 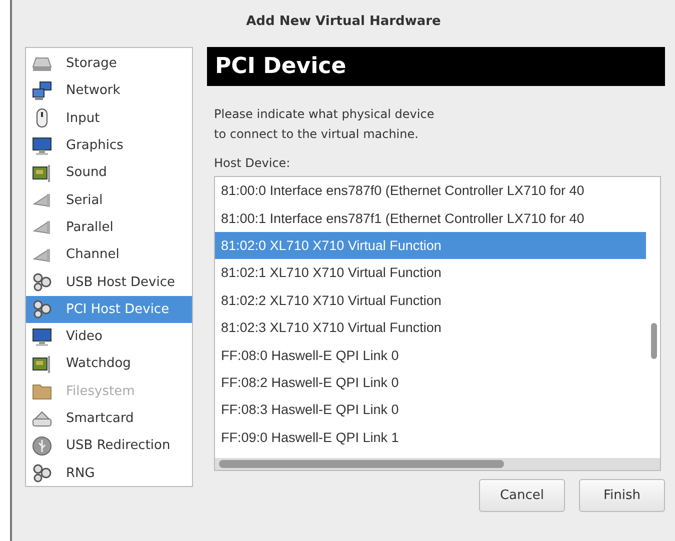 What do you see at coordinates (430, 328) in the screenshot?
I see `device-row: 81:02:3 XL710 X710 Virtual Function` at bounding box center [430, 328].